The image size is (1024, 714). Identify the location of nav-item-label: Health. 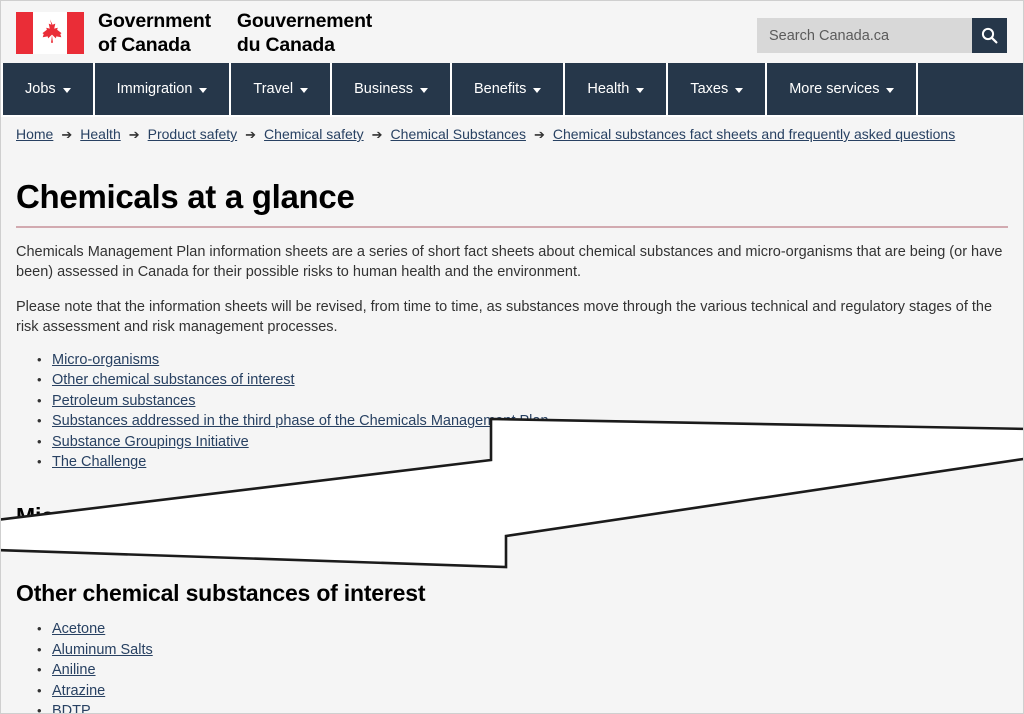
(608, 89).